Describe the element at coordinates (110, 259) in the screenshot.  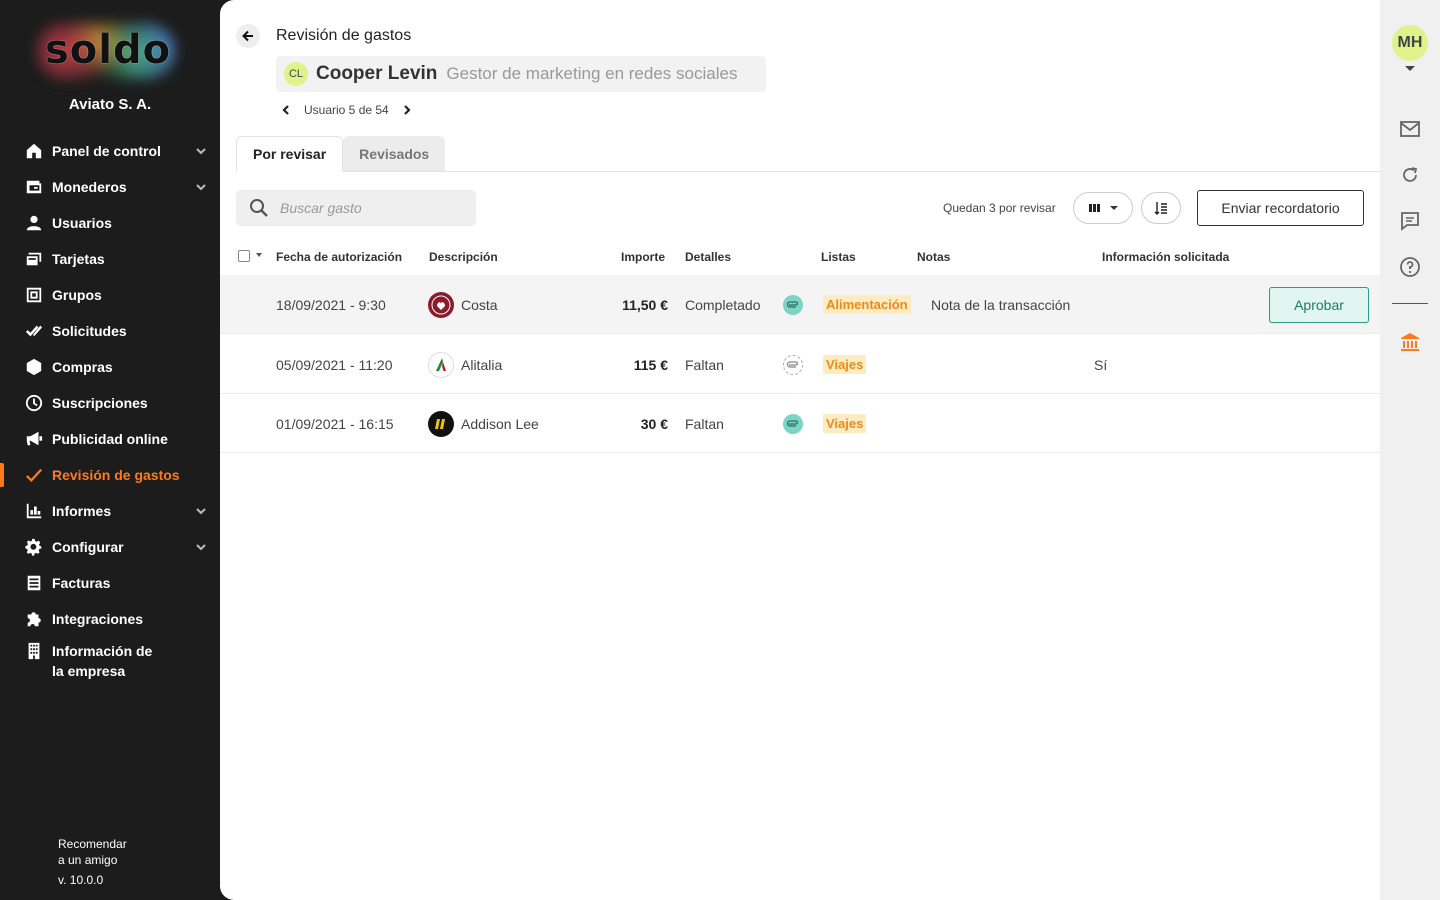
I see `sidebar-item-tarjetas: Tarjetas` at that location.